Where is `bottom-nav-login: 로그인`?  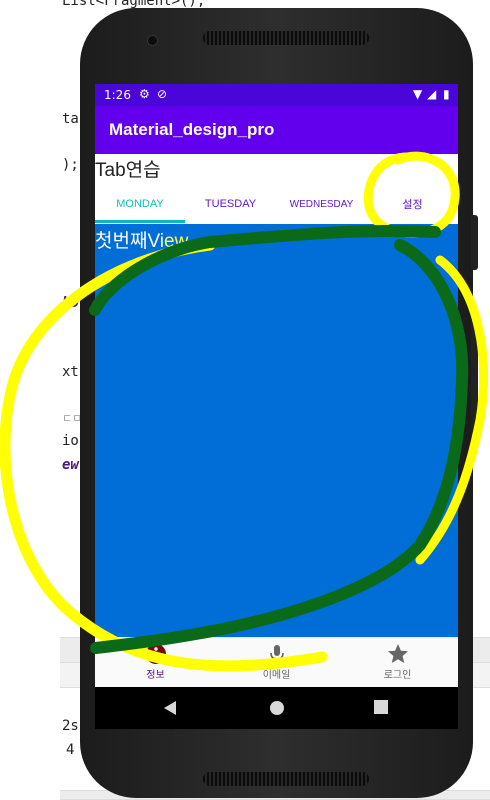 bottom-nav-login: 로그인 is located at coordinates (397, 663).